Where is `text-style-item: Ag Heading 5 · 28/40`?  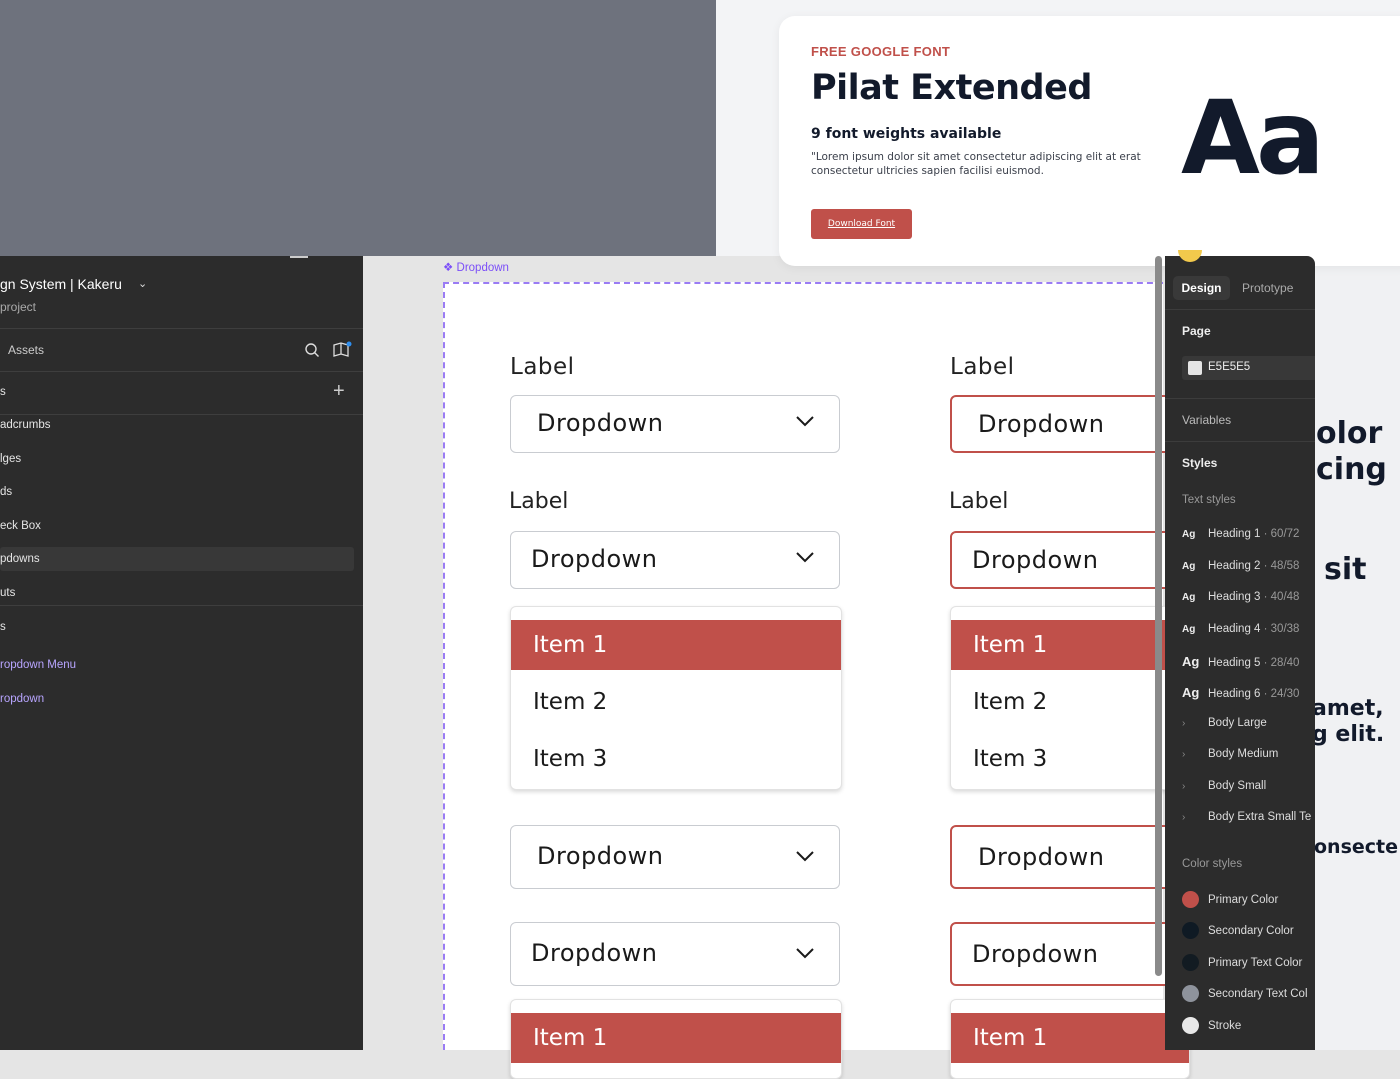 text-style-item: Ag Heading 5 · 28/40 is located at coordinates (1240, 661).